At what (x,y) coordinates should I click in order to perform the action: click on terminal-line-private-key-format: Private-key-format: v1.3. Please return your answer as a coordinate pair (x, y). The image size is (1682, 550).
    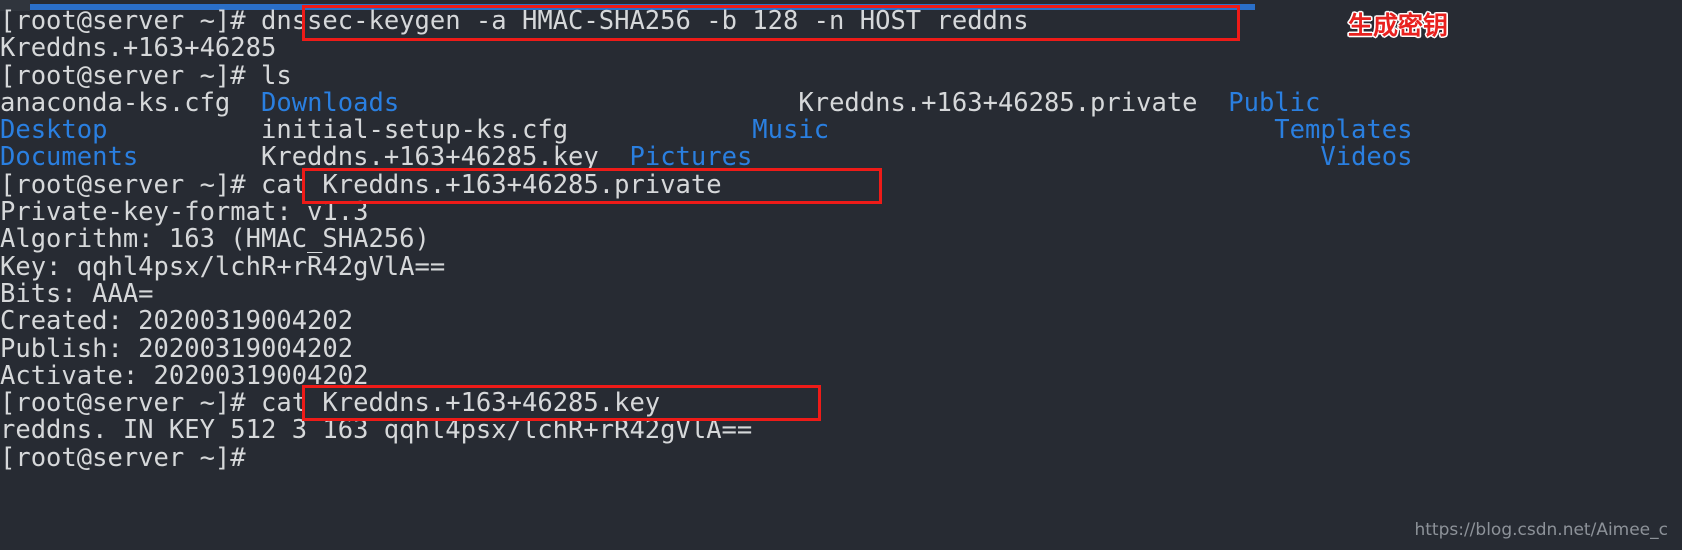
    Looking at the image, I should click on (841, 212).